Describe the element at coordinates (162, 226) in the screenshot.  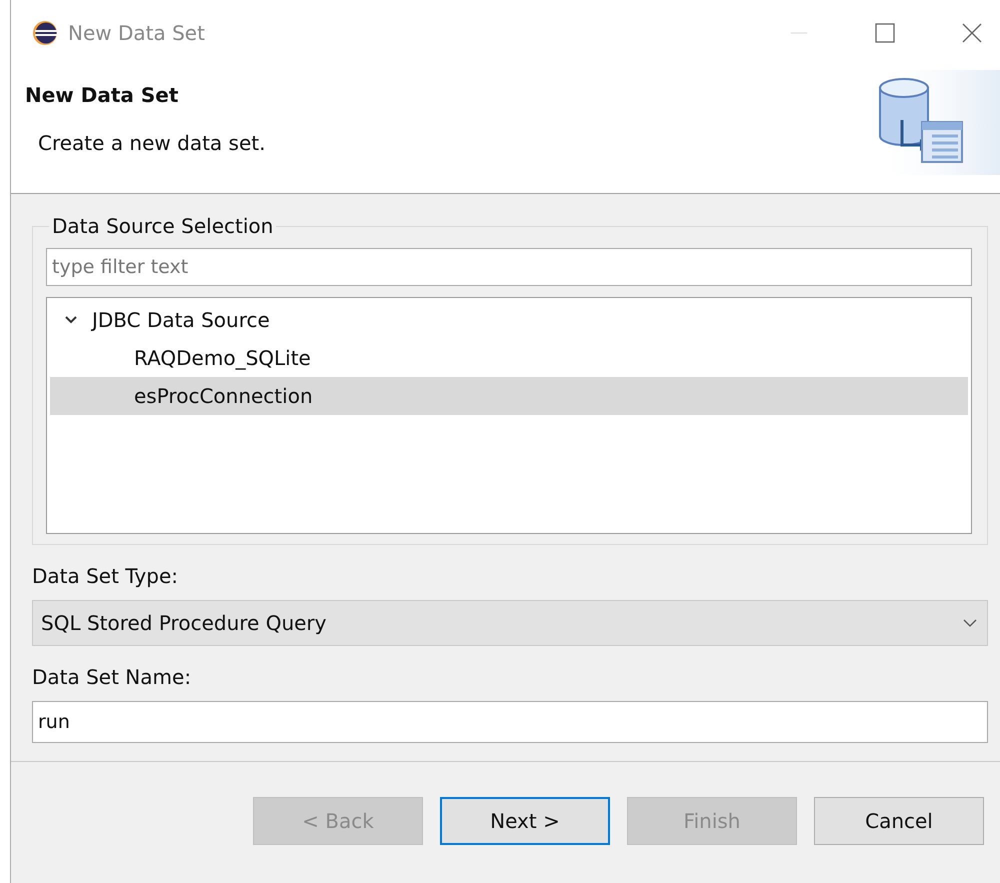
I see `group-label: Data Source Selection` at that location.